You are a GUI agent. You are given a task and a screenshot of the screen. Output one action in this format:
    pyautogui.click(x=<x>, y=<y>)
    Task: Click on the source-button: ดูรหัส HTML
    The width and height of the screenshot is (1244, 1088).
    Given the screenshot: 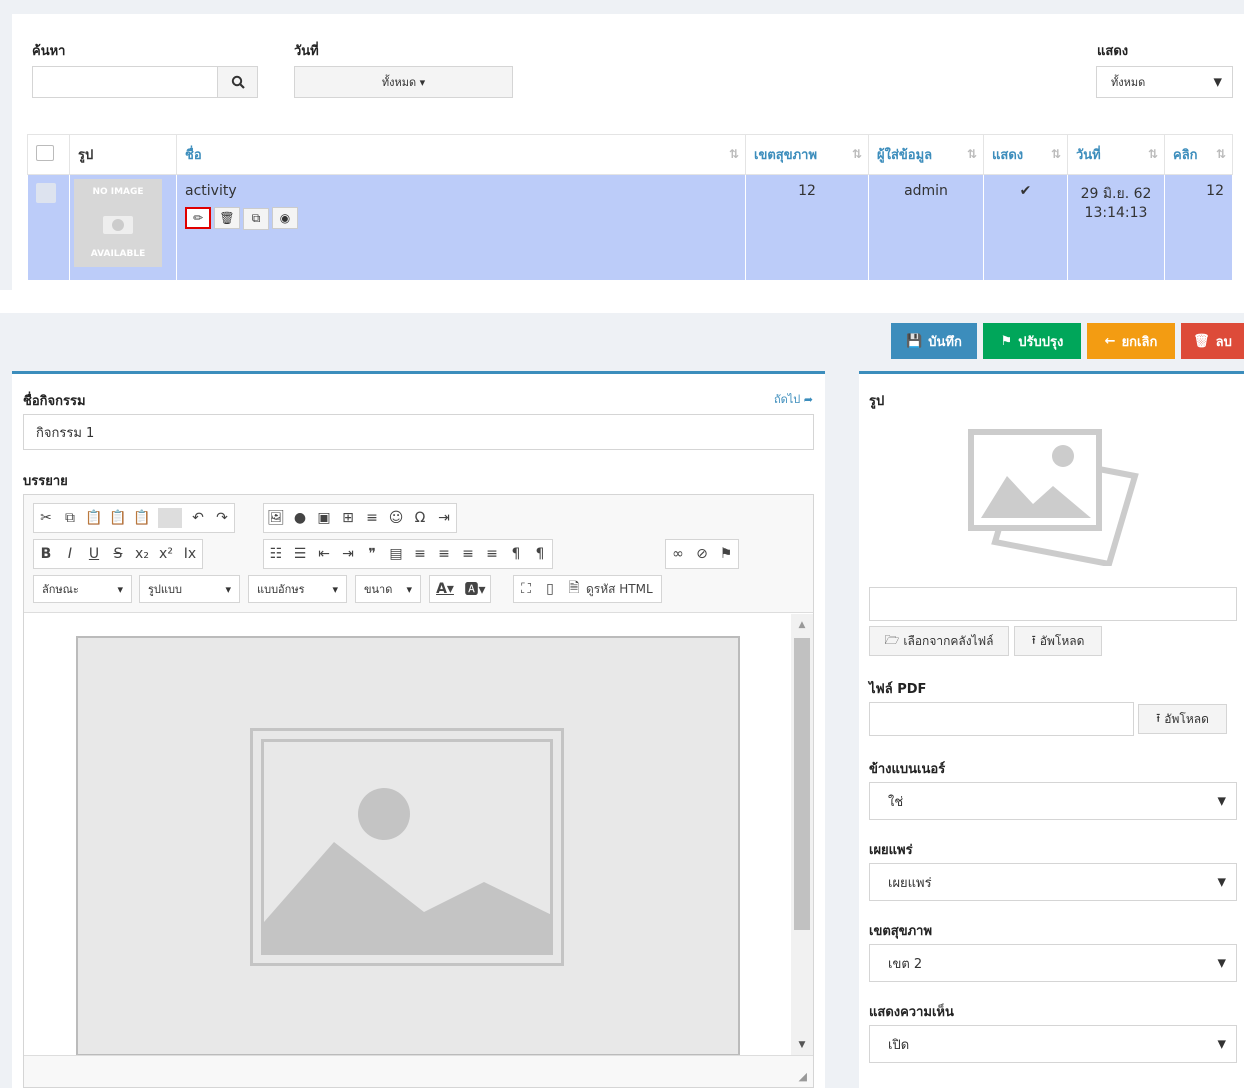 What is the action you would take?
    pyautogui.click(x=619, y=589)
    